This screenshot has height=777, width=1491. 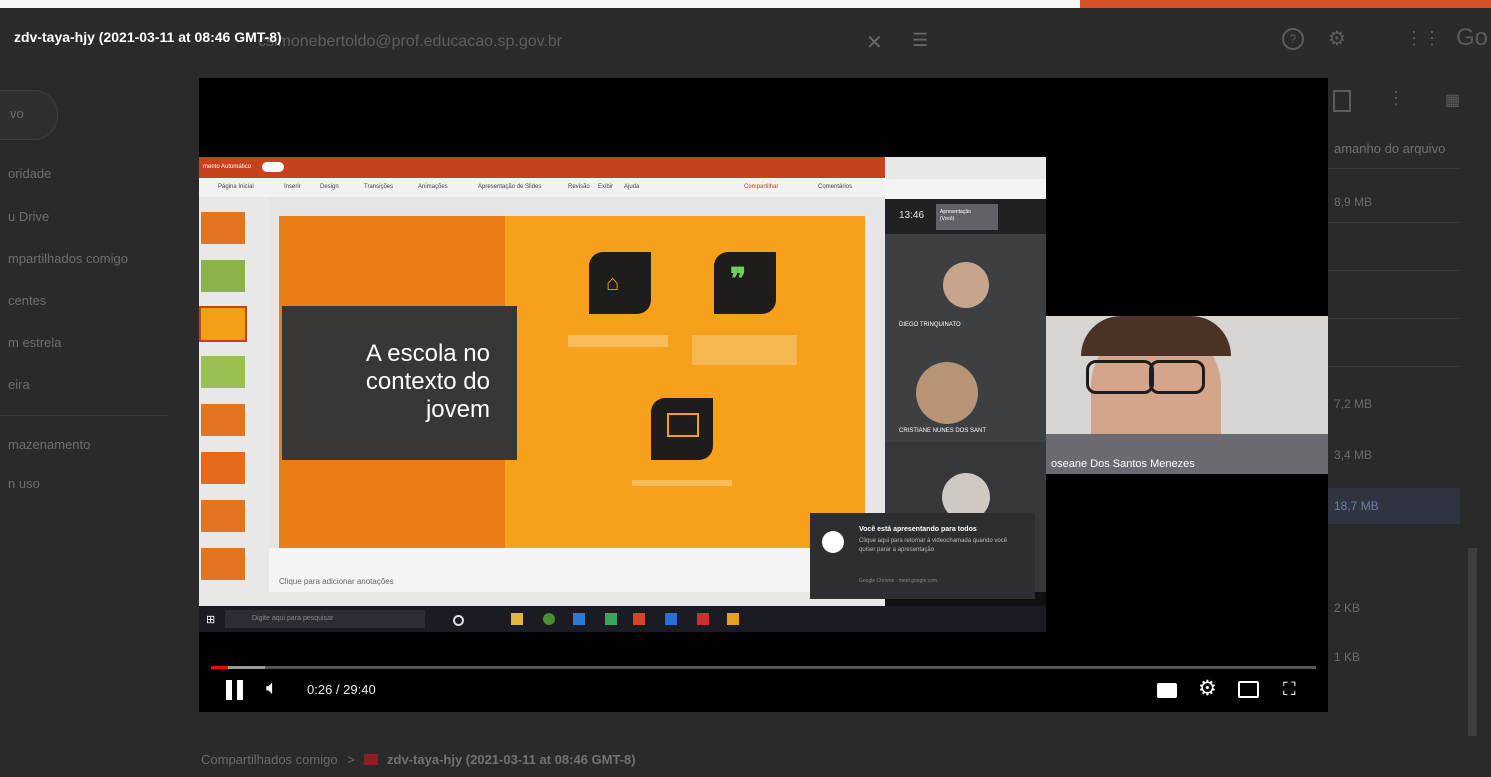 What do you see at coordinates (28, 216) in the screenshot?
I see `sidebar-item-my-drive: u Drive` at bounding box center [28, 216].